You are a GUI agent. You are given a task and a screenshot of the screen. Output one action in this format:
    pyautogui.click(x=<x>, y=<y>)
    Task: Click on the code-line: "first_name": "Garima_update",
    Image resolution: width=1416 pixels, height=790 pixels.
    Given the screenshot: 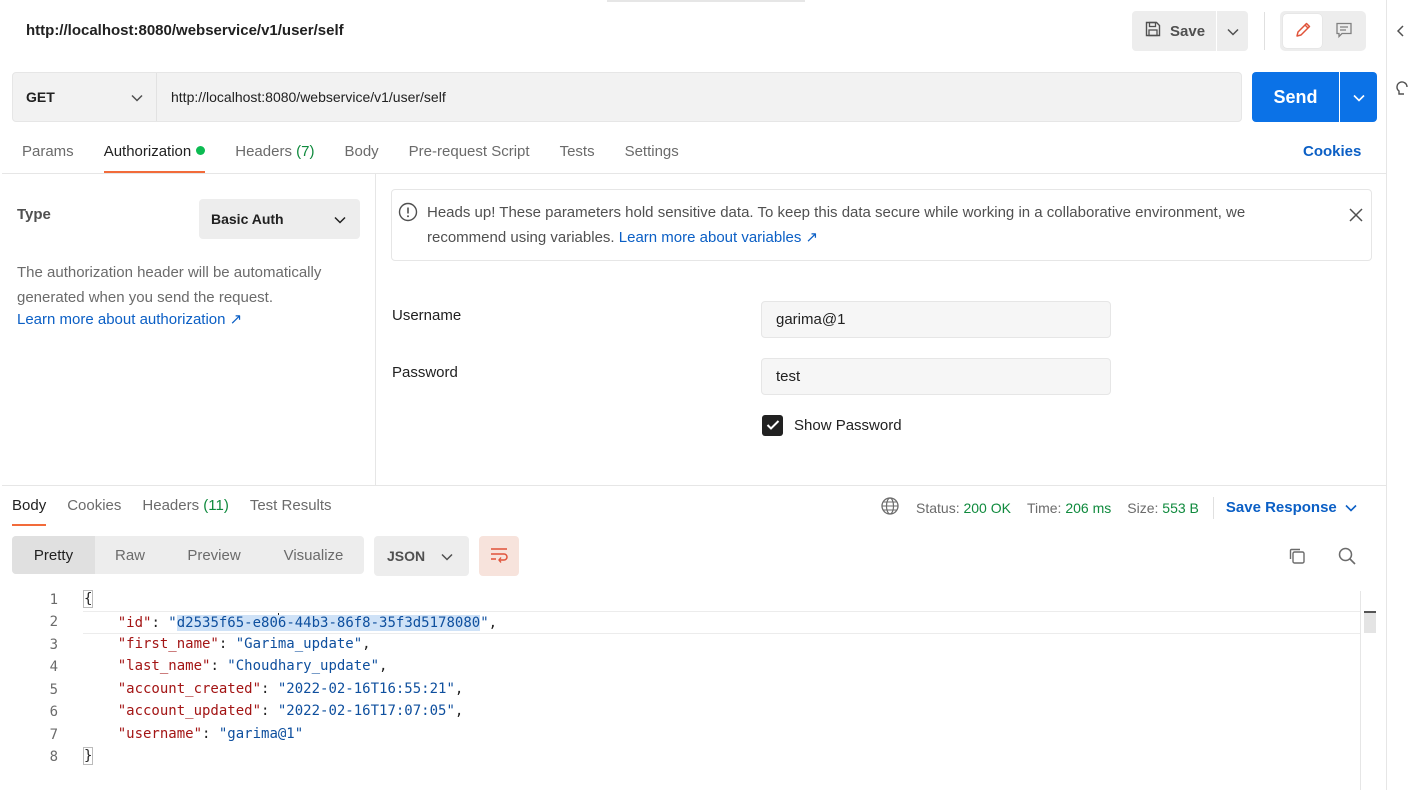 What is the action you would take?
    pyautogui.click(x=244, y=644)
    